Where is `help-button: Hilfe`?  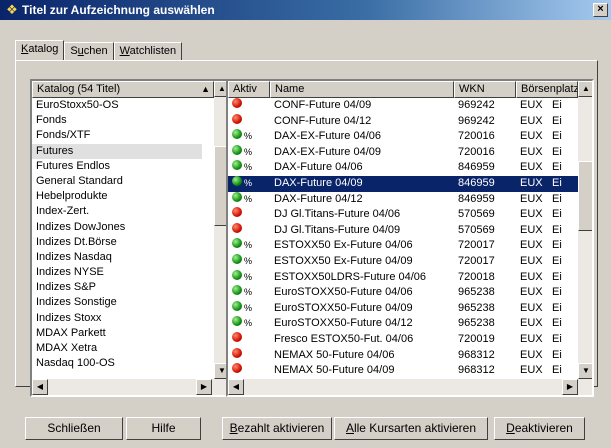
help-button: Hilfe is located at coordinates (163, 428).